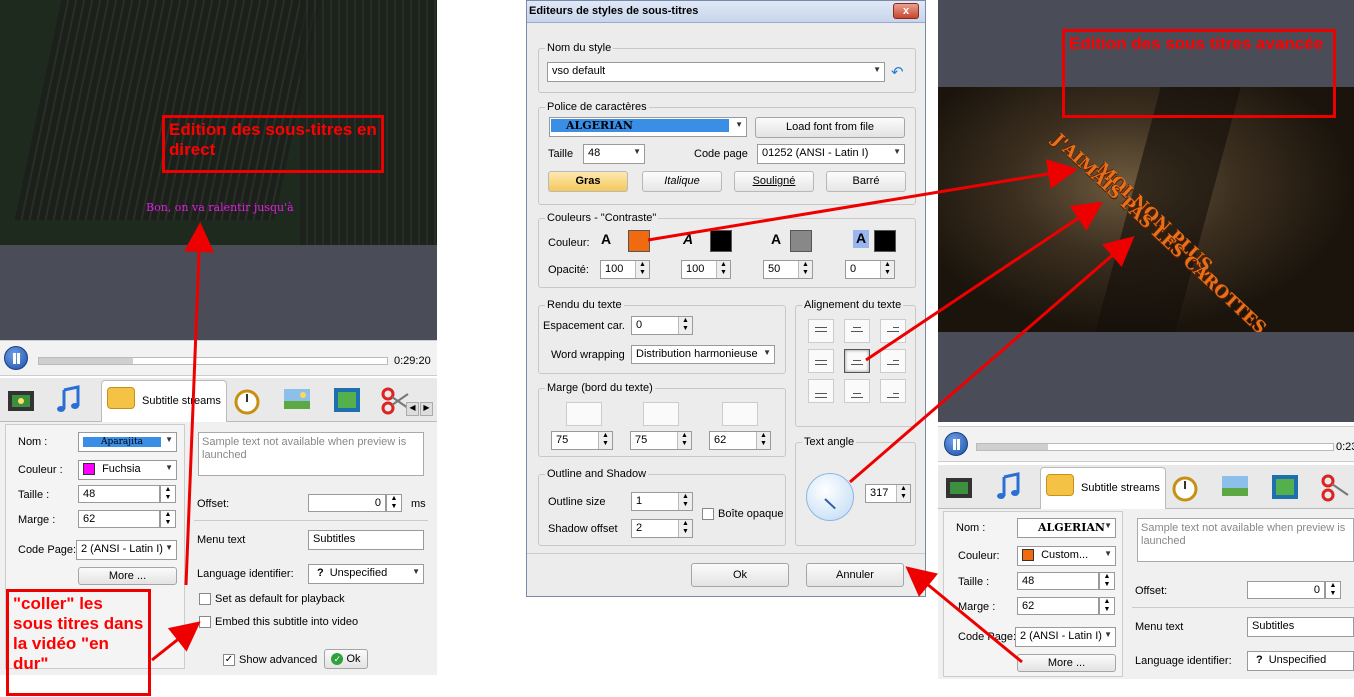  Describe the element at coordinates (661, 440) in the screenshot. I see `right-margin-field: 75 ▲ ▼` at that location.